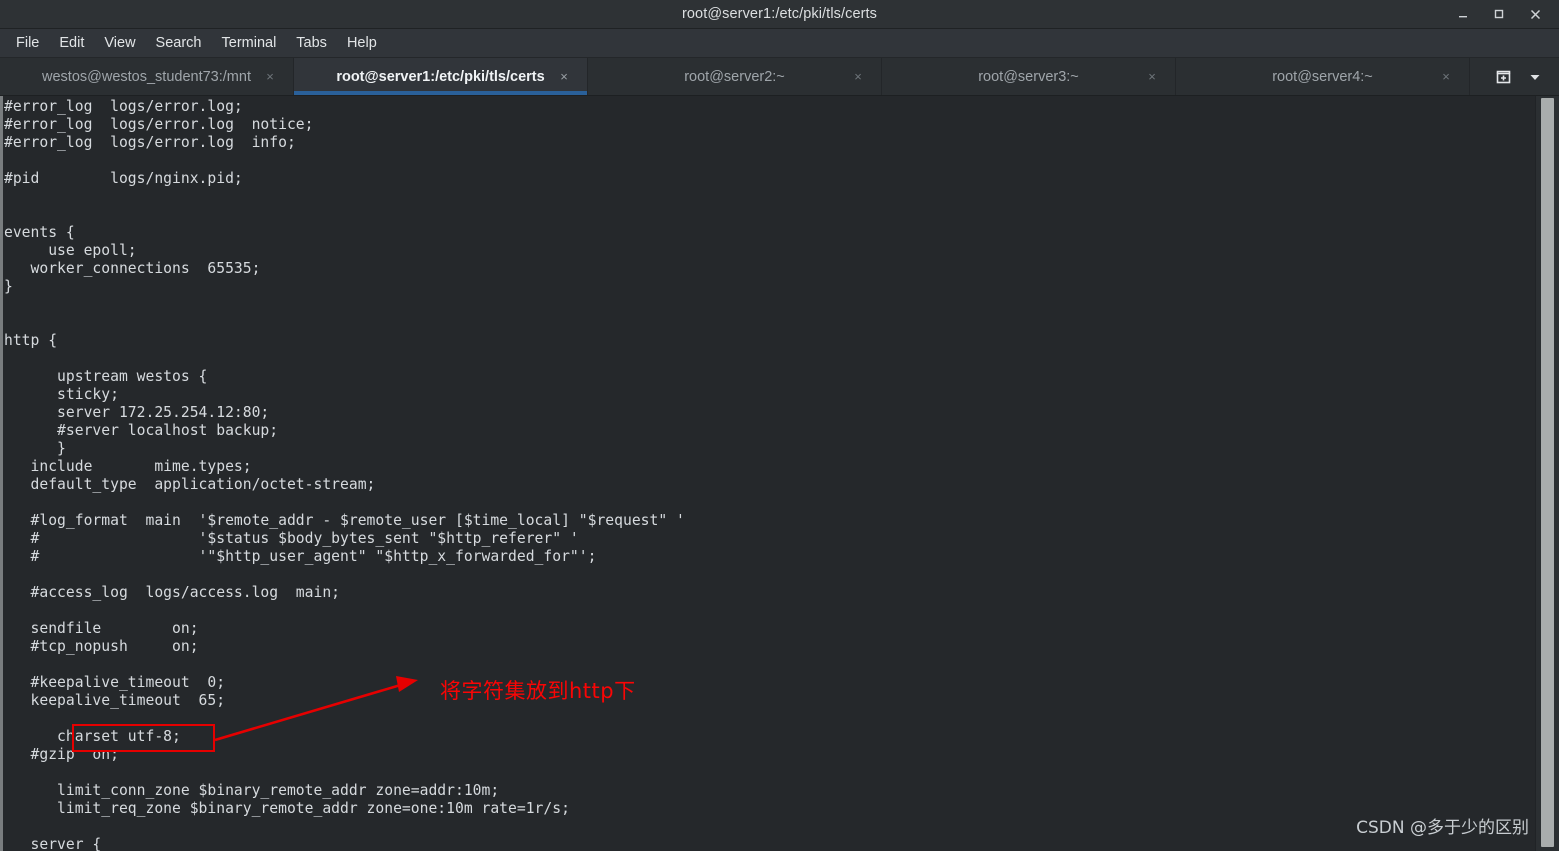 The width and height of the screenshot is (1559, 851). I want to click on terminal-line: charset utf-8;, so click(92, 736).